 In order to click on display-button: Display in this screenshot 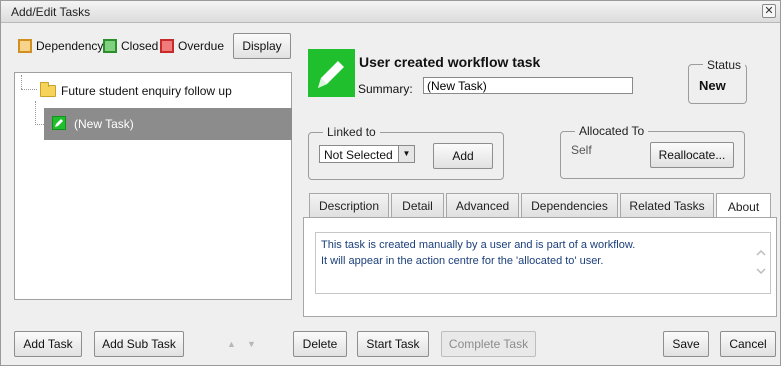, I will do `click(262, 46)`.